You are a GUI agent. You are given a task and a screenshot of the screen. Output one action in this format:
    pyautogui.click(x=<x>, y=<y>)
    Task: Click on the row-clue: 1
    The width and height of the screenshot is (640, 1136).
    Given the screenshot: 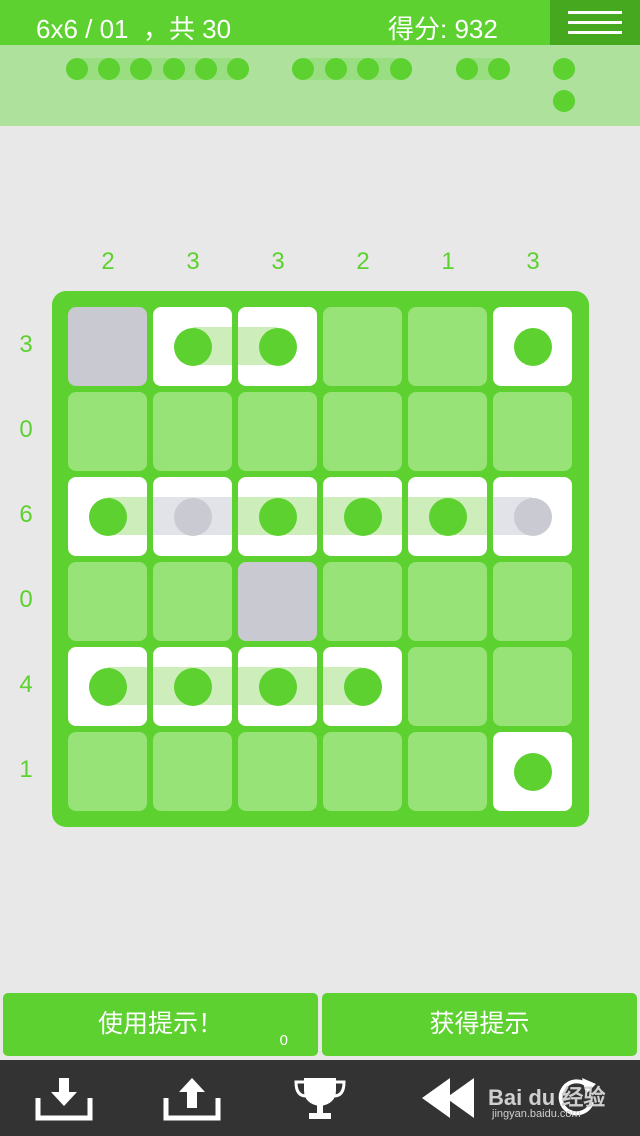 What is the action you would take?
    pyautogui.click(x=26, y=769)
    